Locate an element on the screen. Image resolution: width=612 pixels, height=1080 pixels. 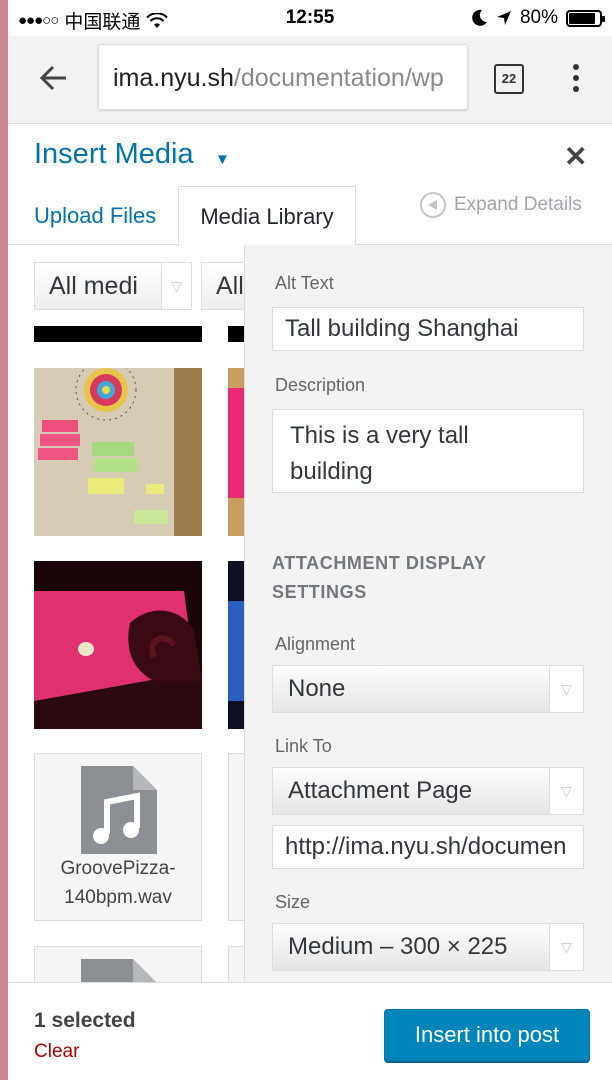
browser-toolbar: ima.nyu.sh/documentation/wp 22 is located at coordinates (310, 80).